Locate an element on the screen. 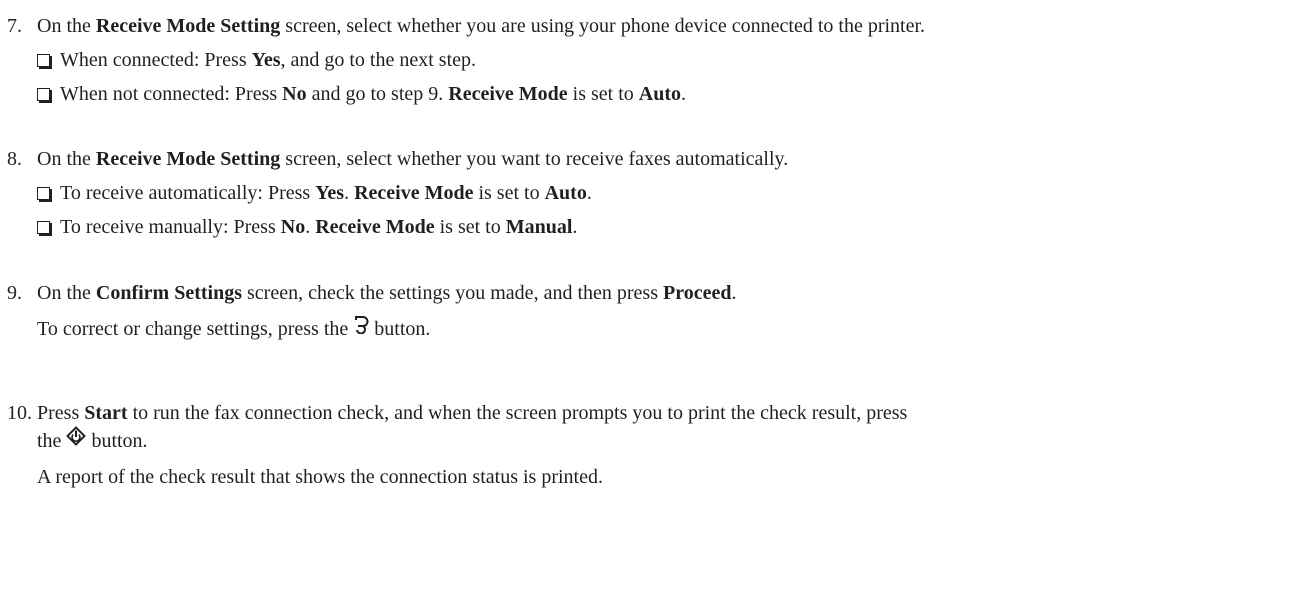 The width and height of the screenshot is (1306, 589). text-run: When not connected: Press is located at coordinates (171, 94).